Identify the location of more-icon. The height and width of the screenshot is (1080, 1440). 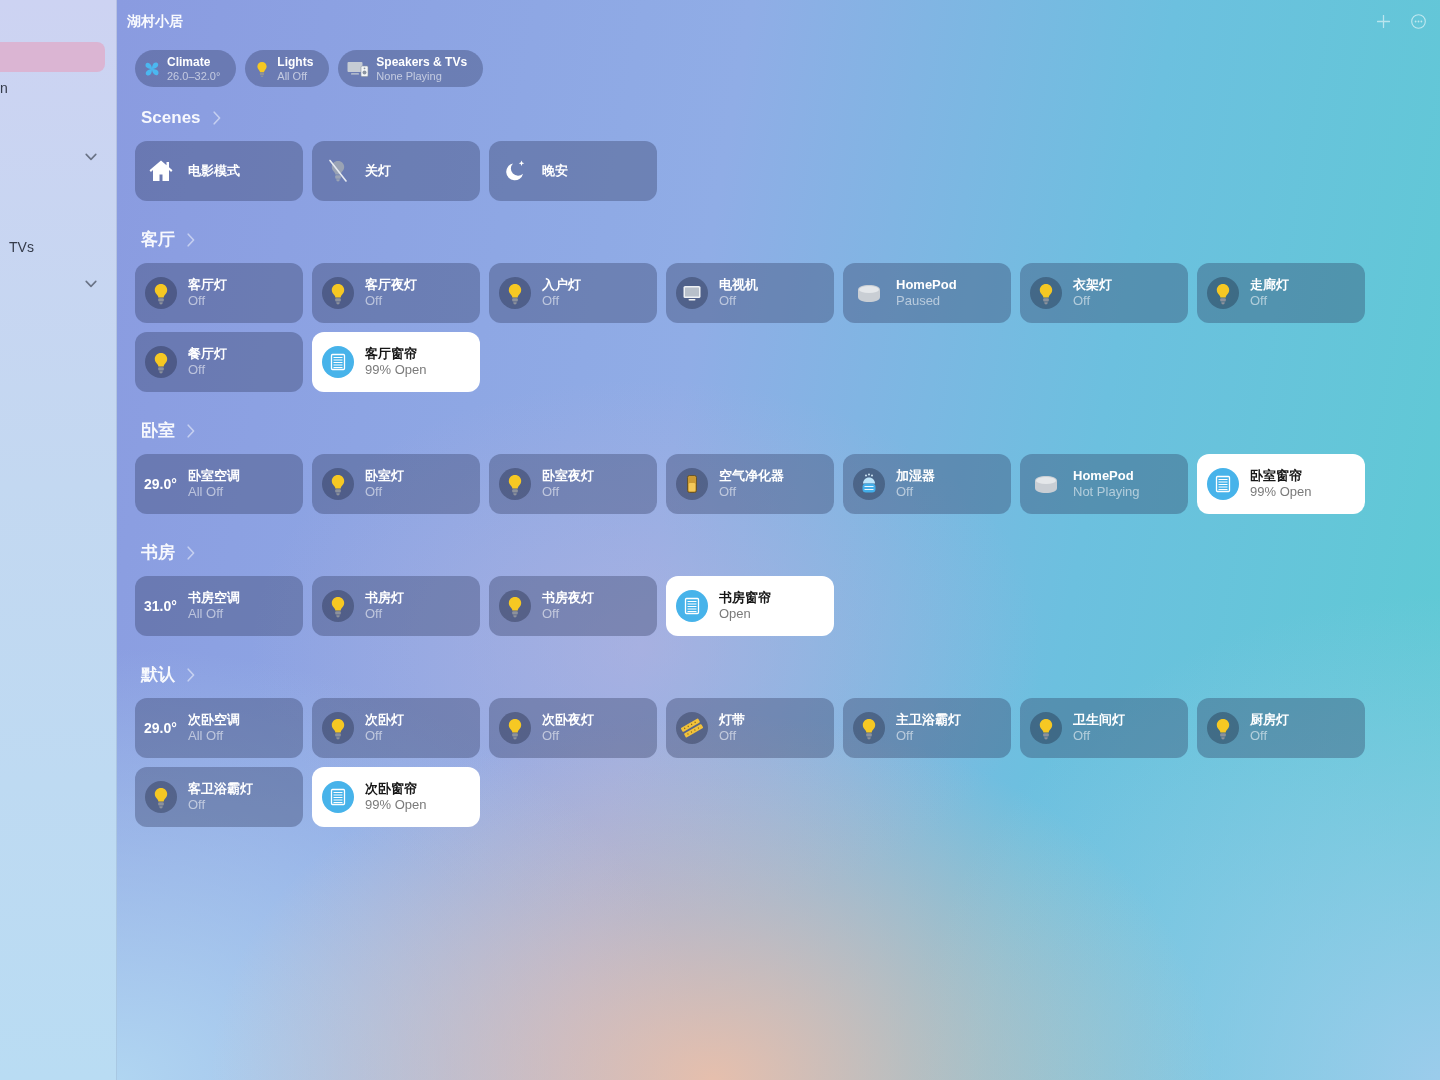
(1418, 21).